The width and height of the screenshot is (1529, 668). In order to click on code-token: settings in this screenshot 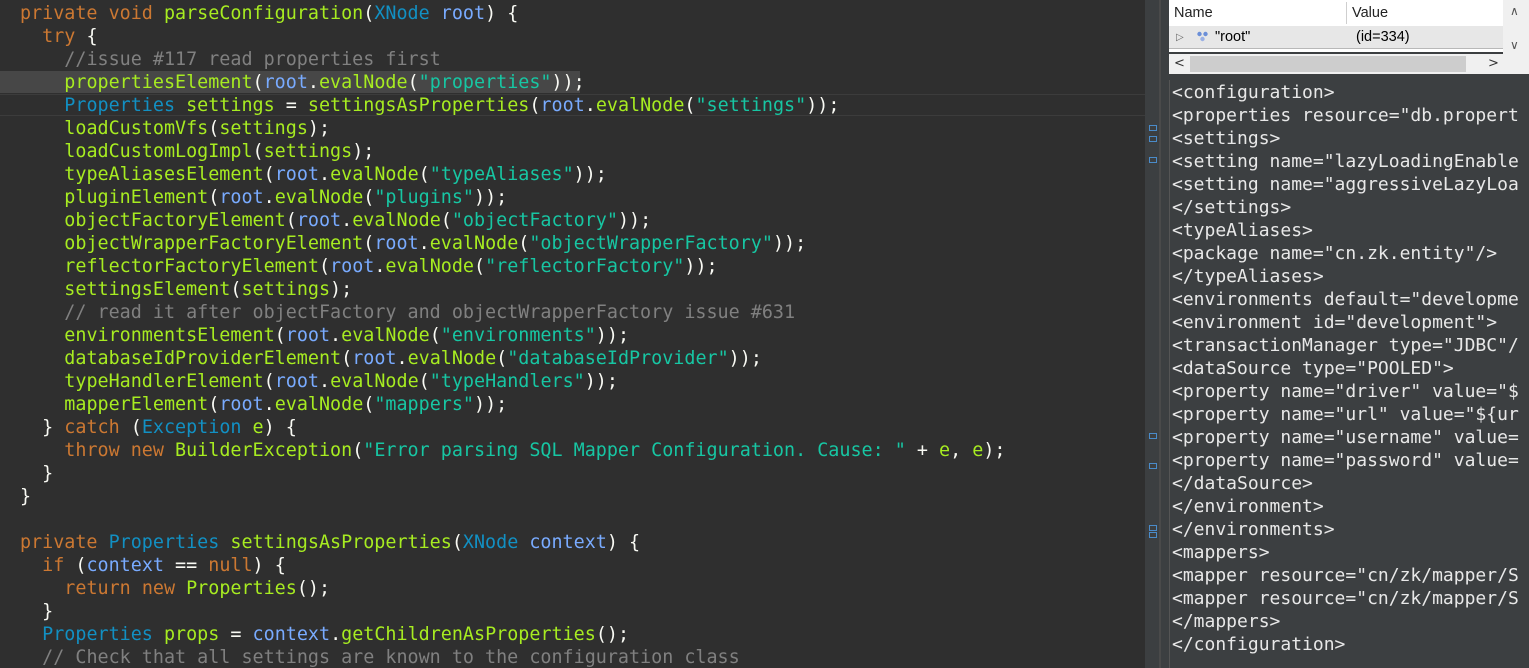, I will do `click(308, 151)`.